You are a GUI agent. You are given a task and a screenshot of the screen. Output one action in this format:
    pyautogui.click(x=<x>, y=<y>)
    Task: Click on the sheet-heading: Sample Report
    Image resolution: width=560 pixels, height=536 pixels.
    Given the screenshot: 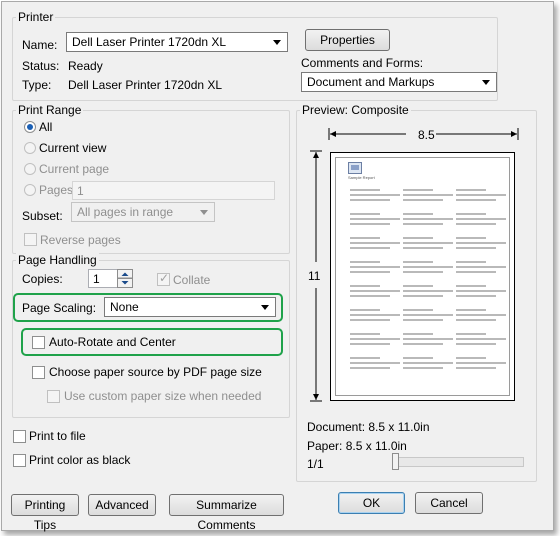 What is the action you would take?
    pyautogui.click(x=361, y=177)
    